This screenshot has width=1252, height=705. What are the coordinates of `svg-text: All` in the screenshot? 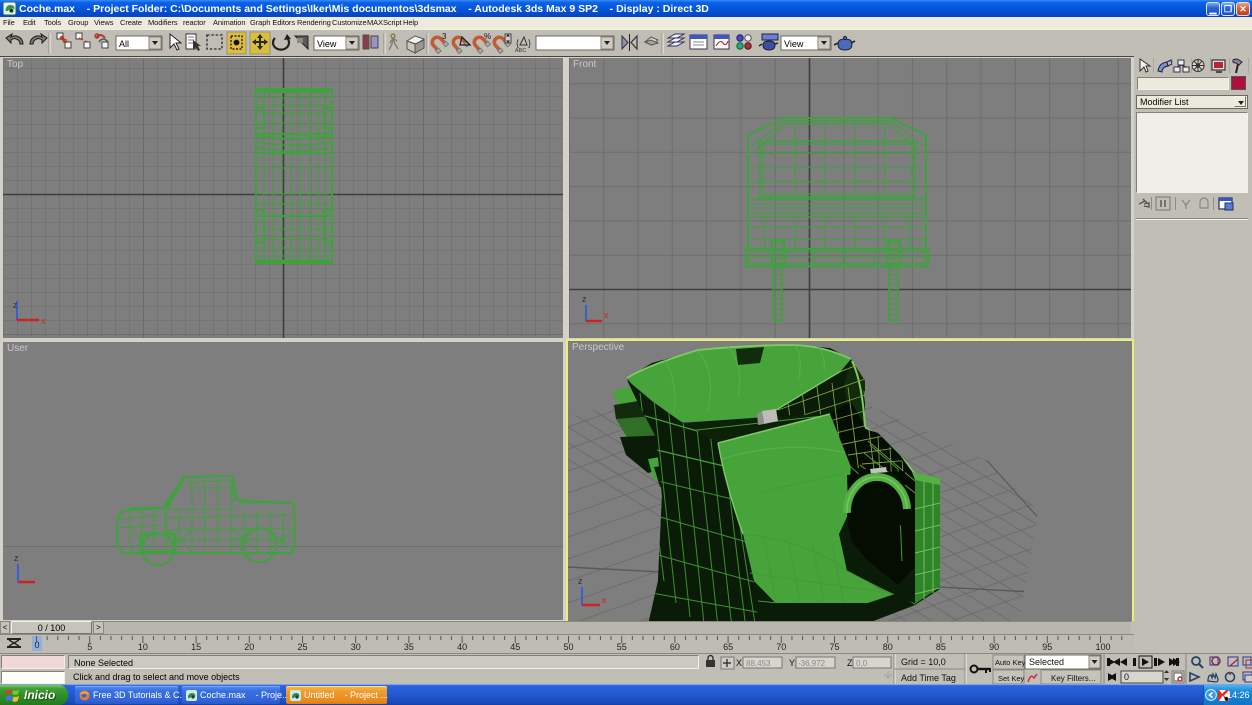 It's located at (124, 44).